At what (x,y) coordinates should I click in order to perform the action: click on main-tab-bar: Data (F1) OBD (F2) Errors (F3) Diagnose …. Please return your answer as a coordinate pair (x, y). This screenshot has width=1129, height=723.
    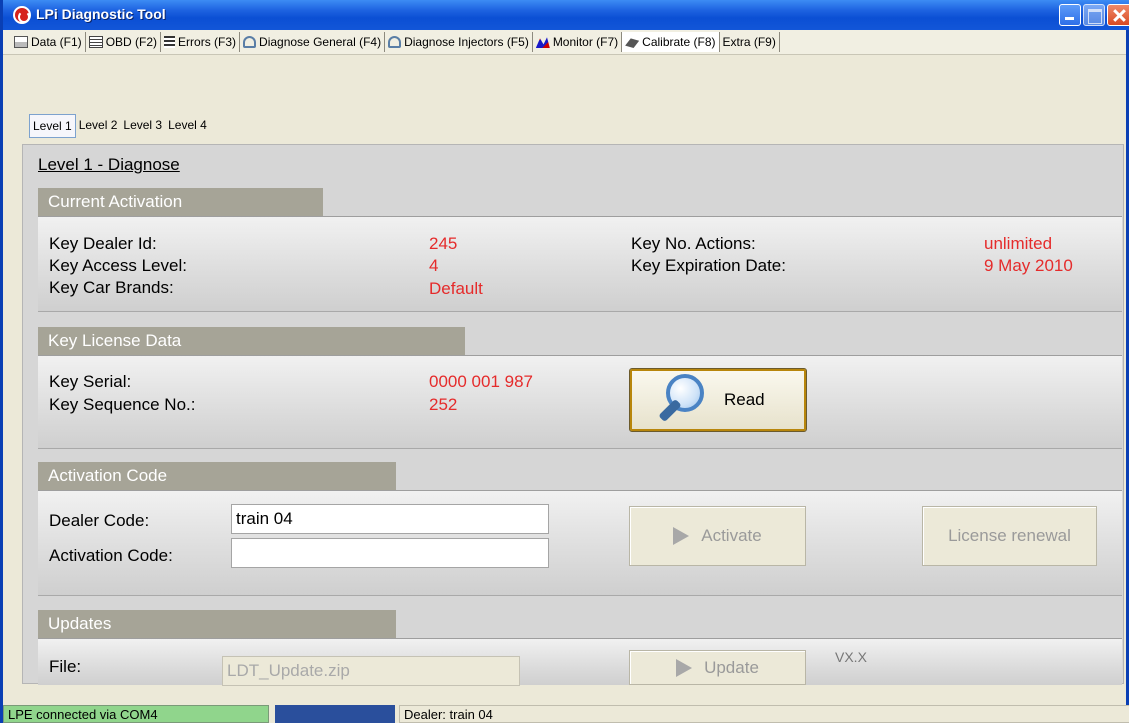
    Looking at the image, I should click on (564, 42).